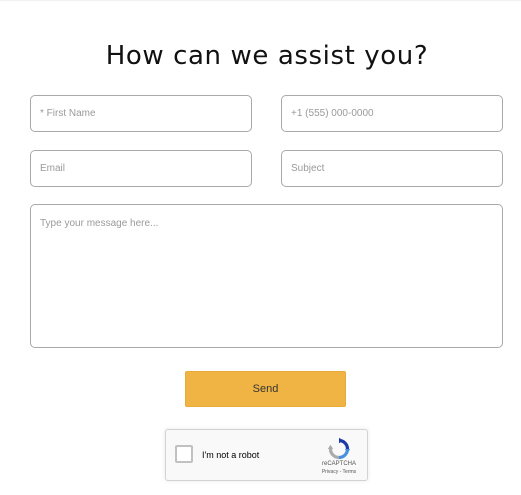 Image resolution: width=521 pixels, height=495 pixels. What do you see at coordinates (141, 168) in the screenshot?
I see `email-field` at bounding box center [141, 168].